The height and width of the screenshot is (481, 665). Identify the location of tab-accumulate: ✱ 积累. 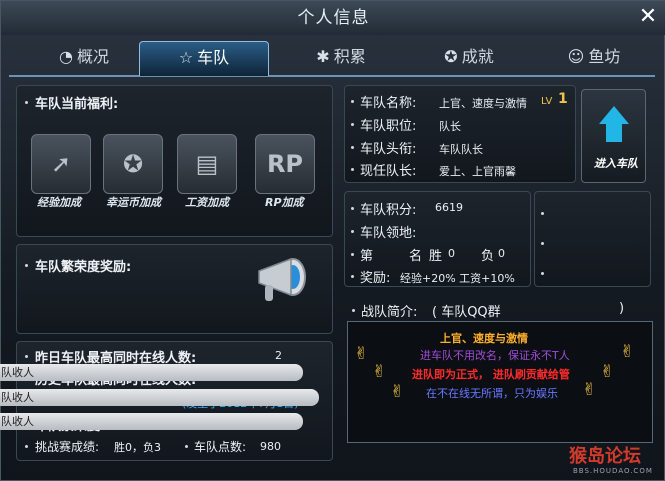
(341, 57).